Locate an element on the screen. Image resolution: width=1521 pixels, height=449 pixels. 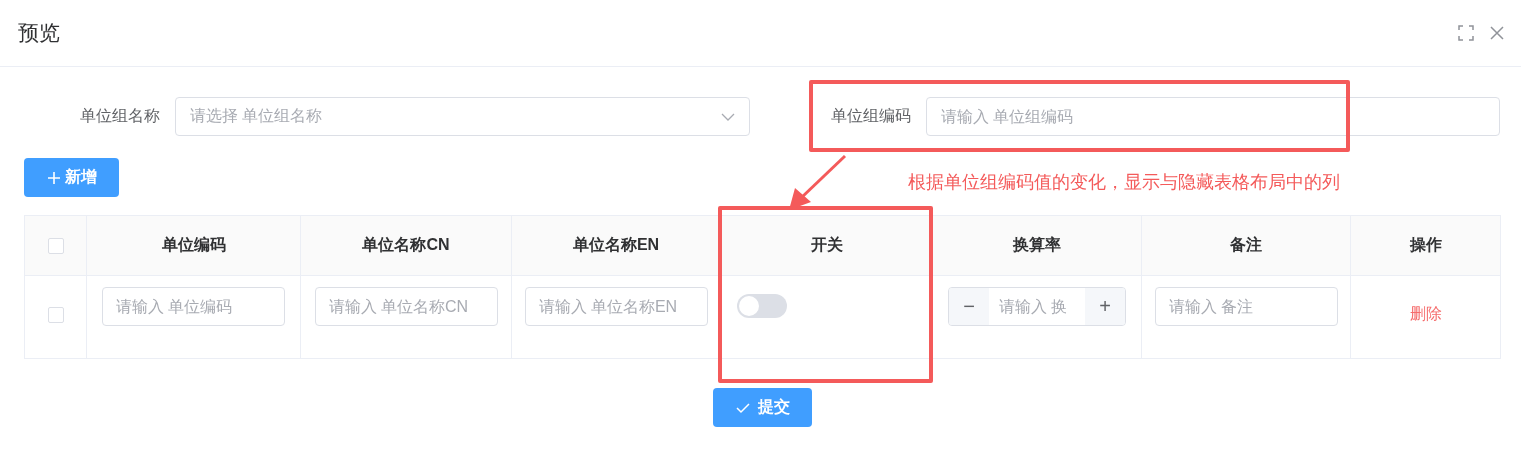
column-header: 备注 is located at coordinates (1246, 245).